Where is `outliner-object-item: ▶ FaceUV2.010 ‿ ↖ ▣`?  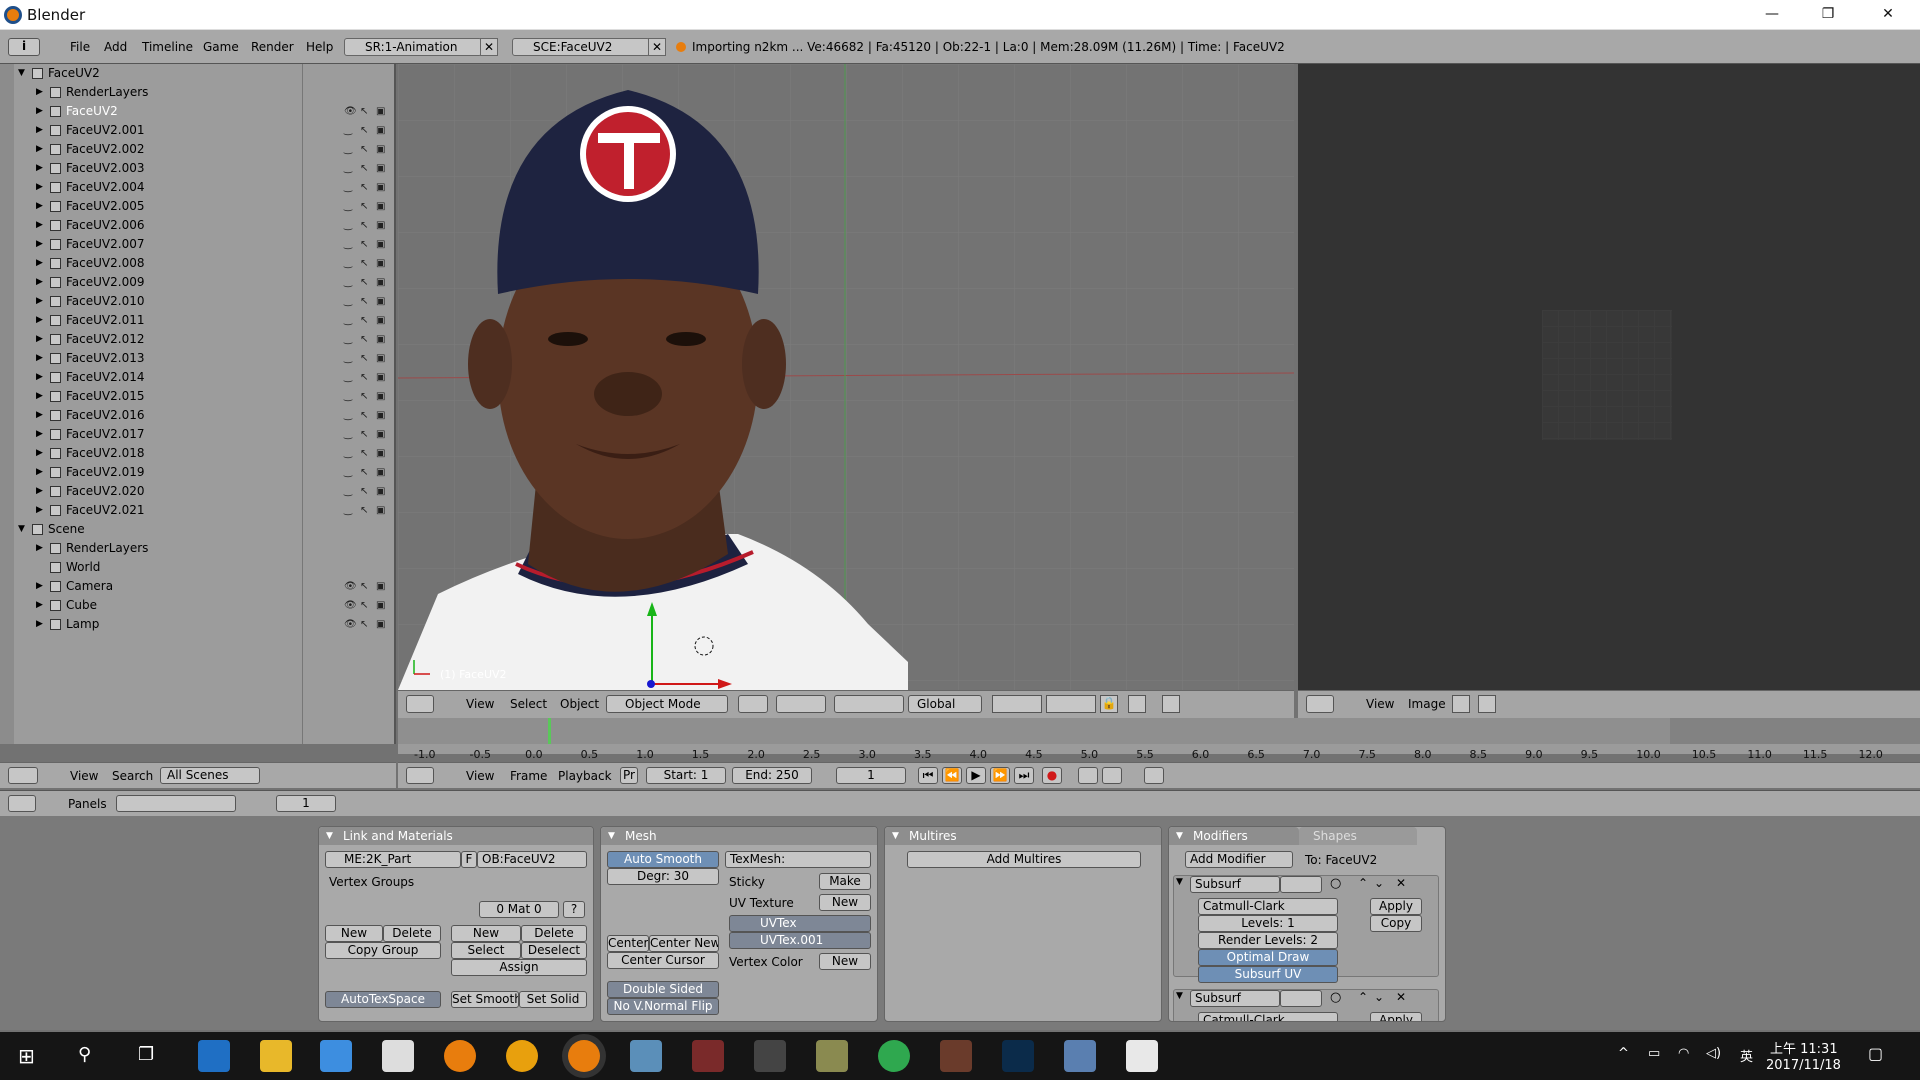 outliner-object-item: ▶ FaceUV2.010 ‿ ↖ ▣ is located at coordinates (205, 301).